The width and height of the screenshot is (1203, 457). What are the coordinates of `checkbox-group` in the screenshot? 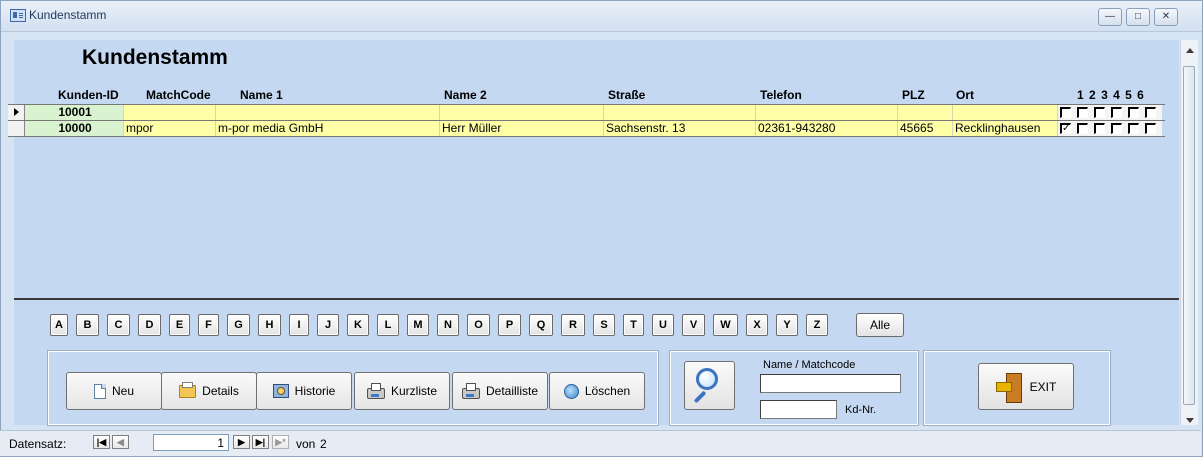 It's located at (1110, 112).